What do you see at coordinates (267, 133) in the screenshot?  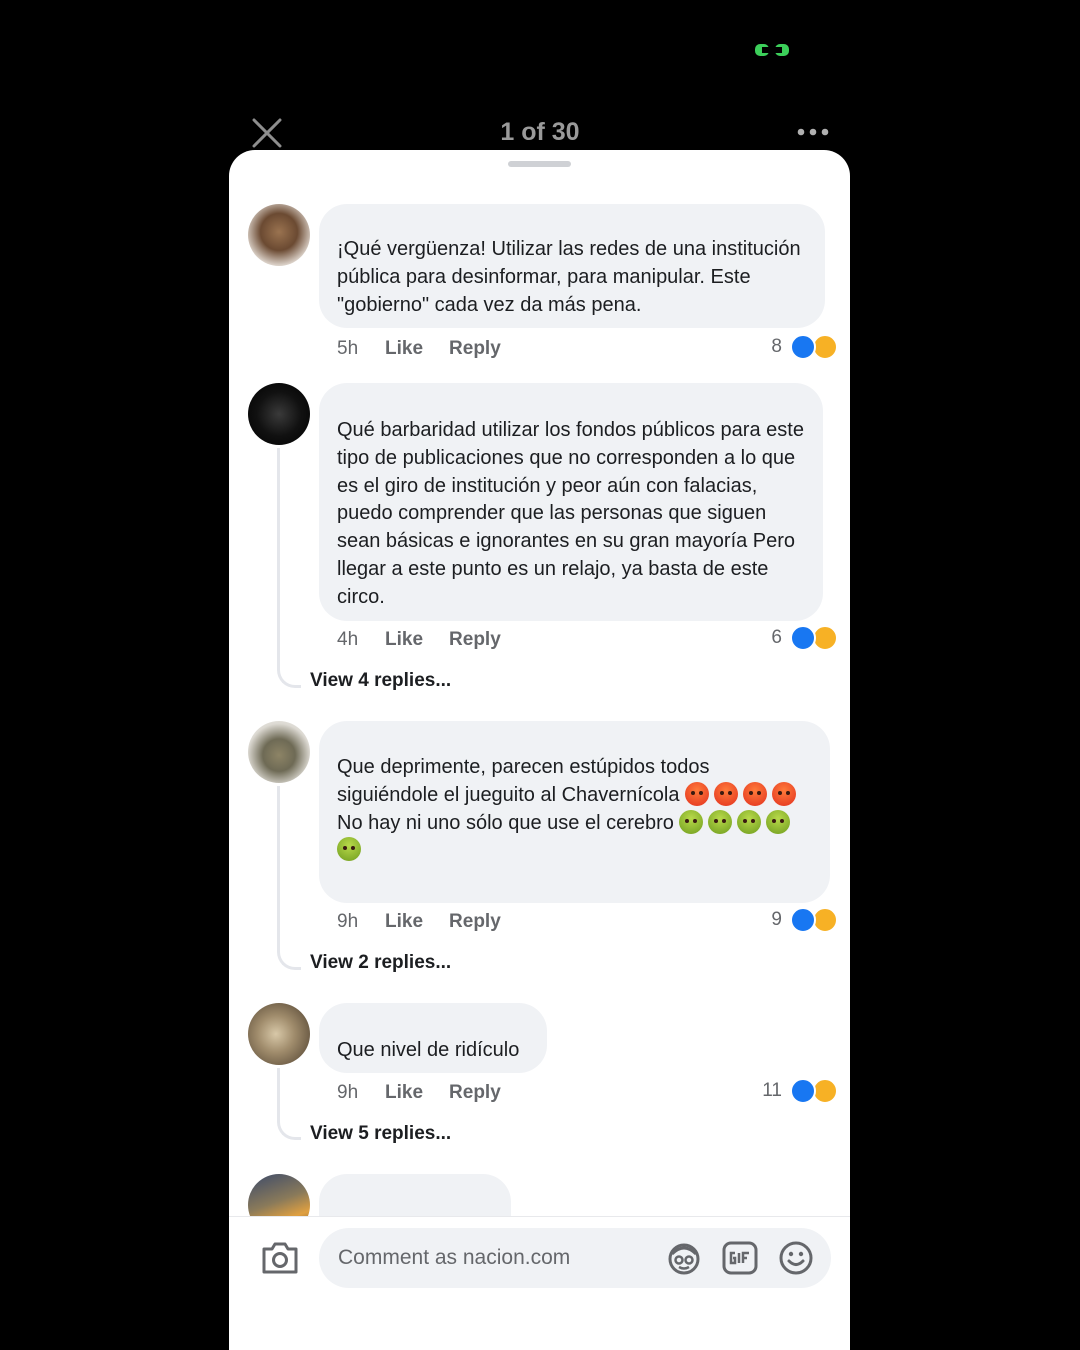 I see `close-icon` at bounding box center [267, 133].